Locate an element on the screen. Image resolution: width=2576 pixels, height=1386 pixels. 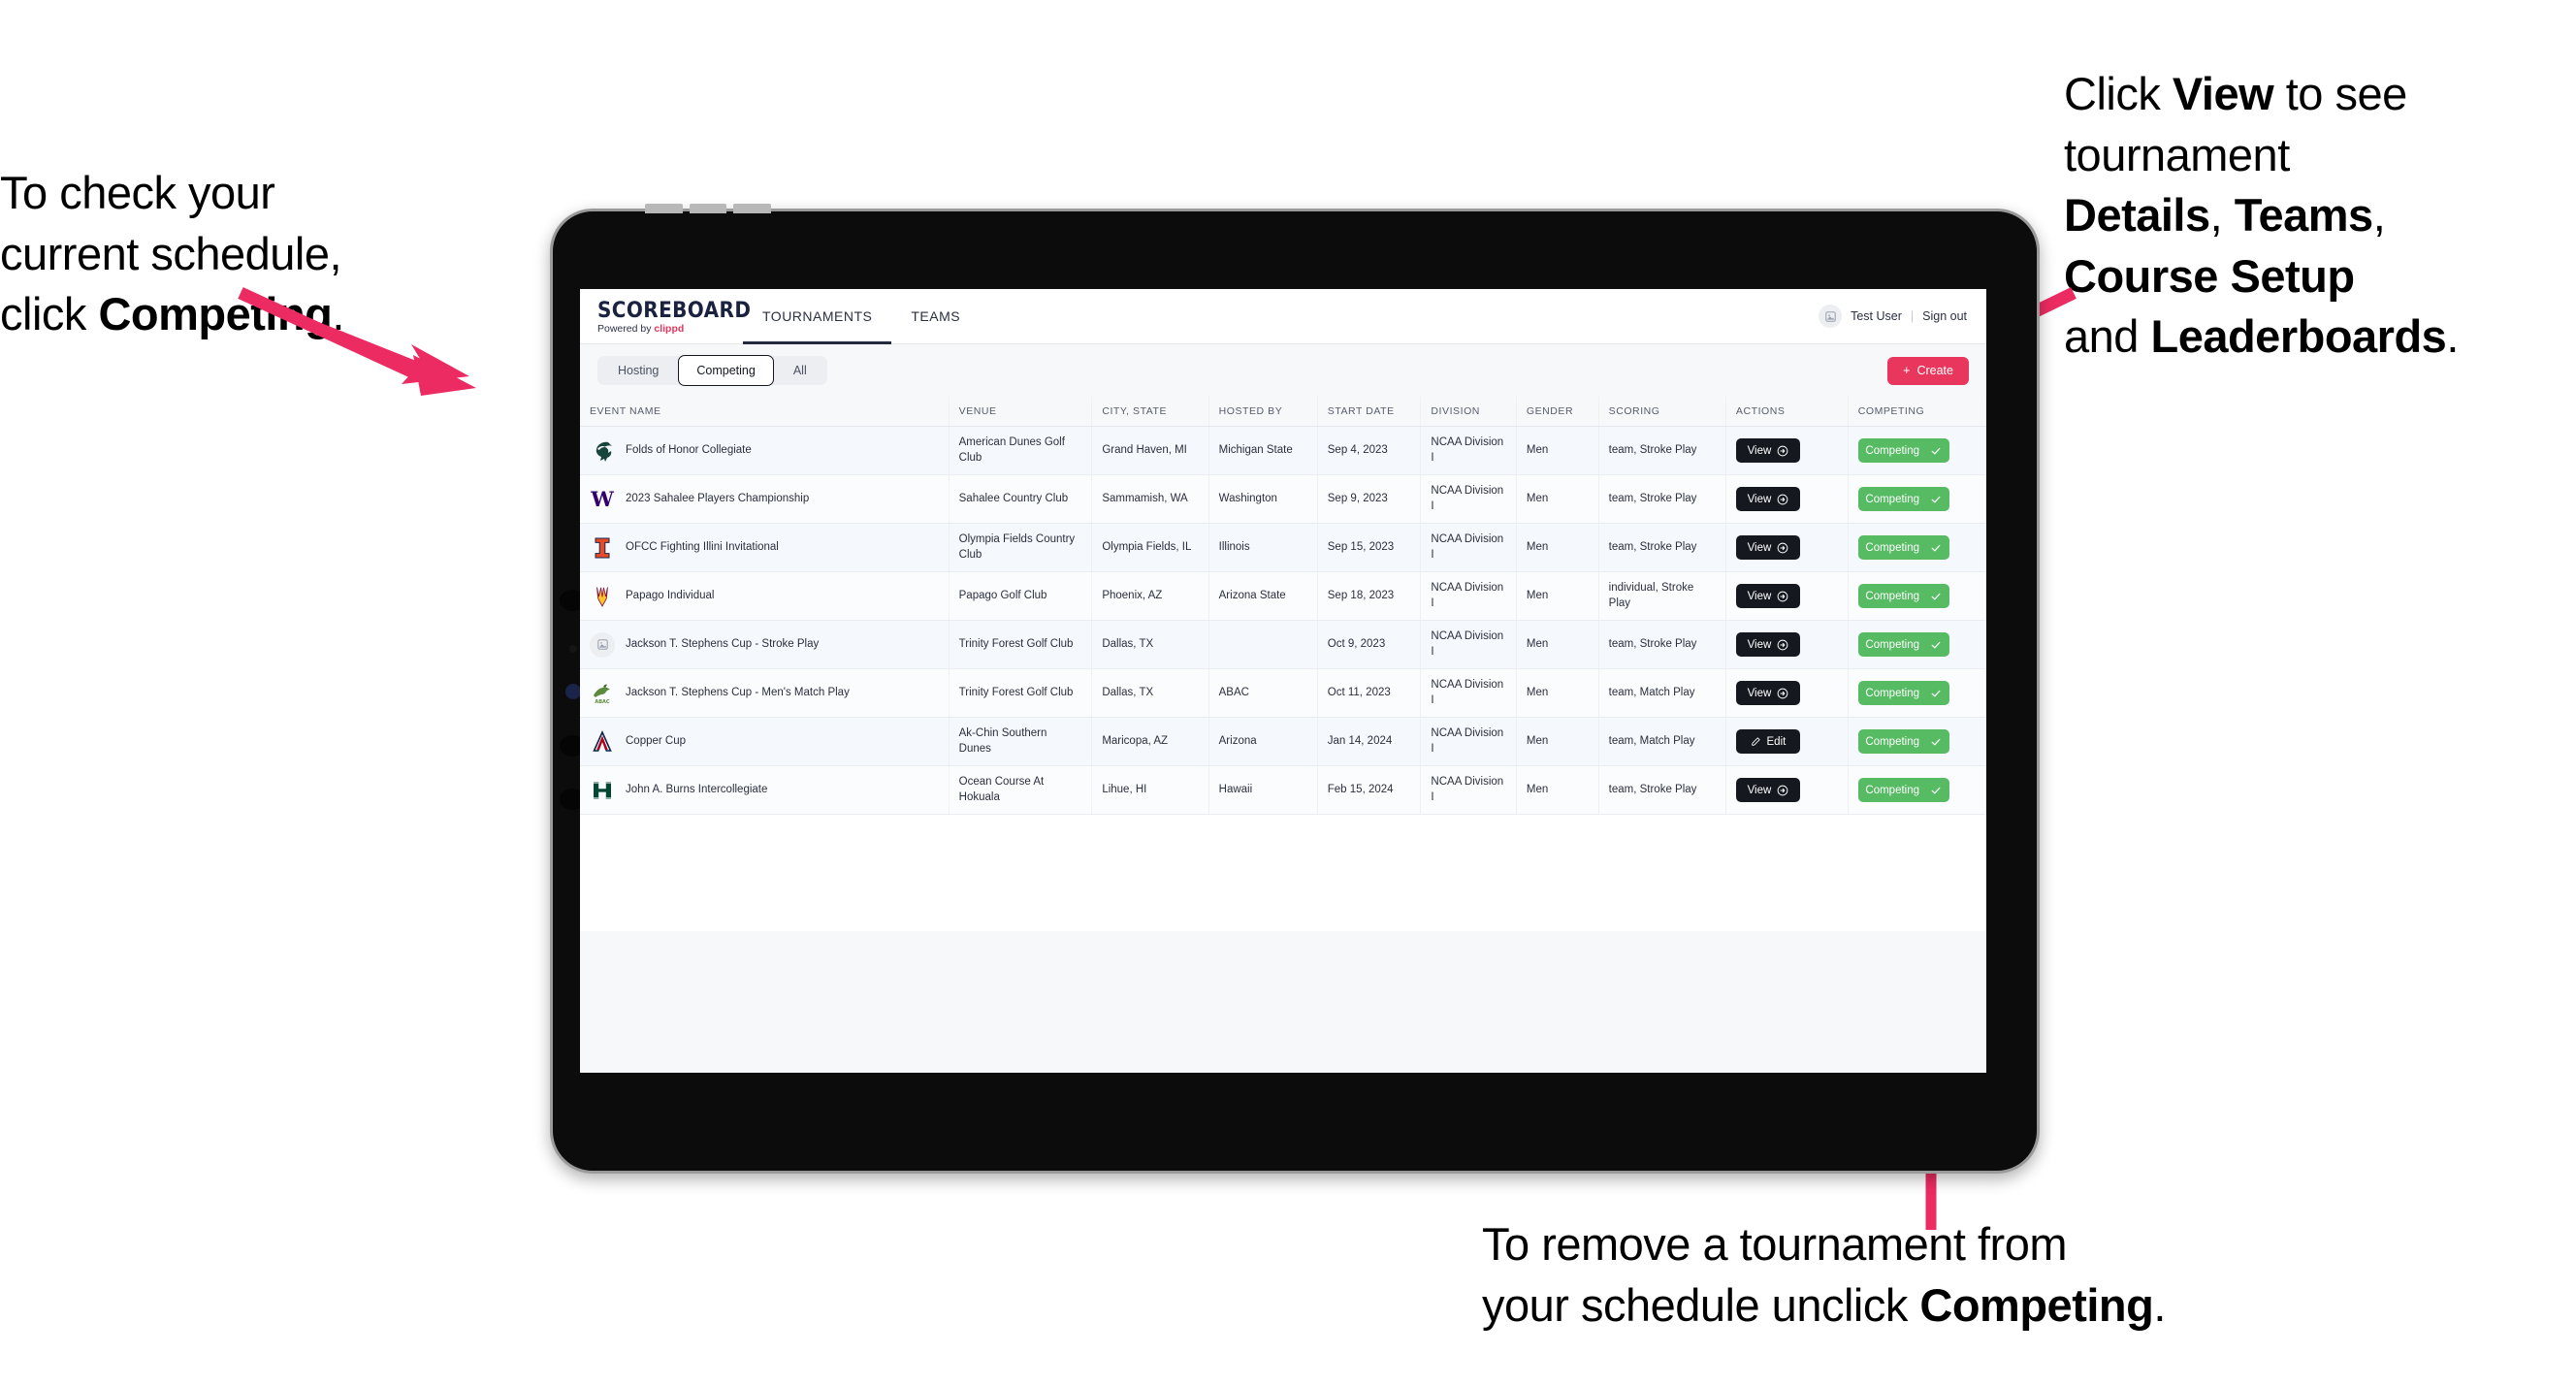
filter-tab-all: All is located at coordinates (800, 370).